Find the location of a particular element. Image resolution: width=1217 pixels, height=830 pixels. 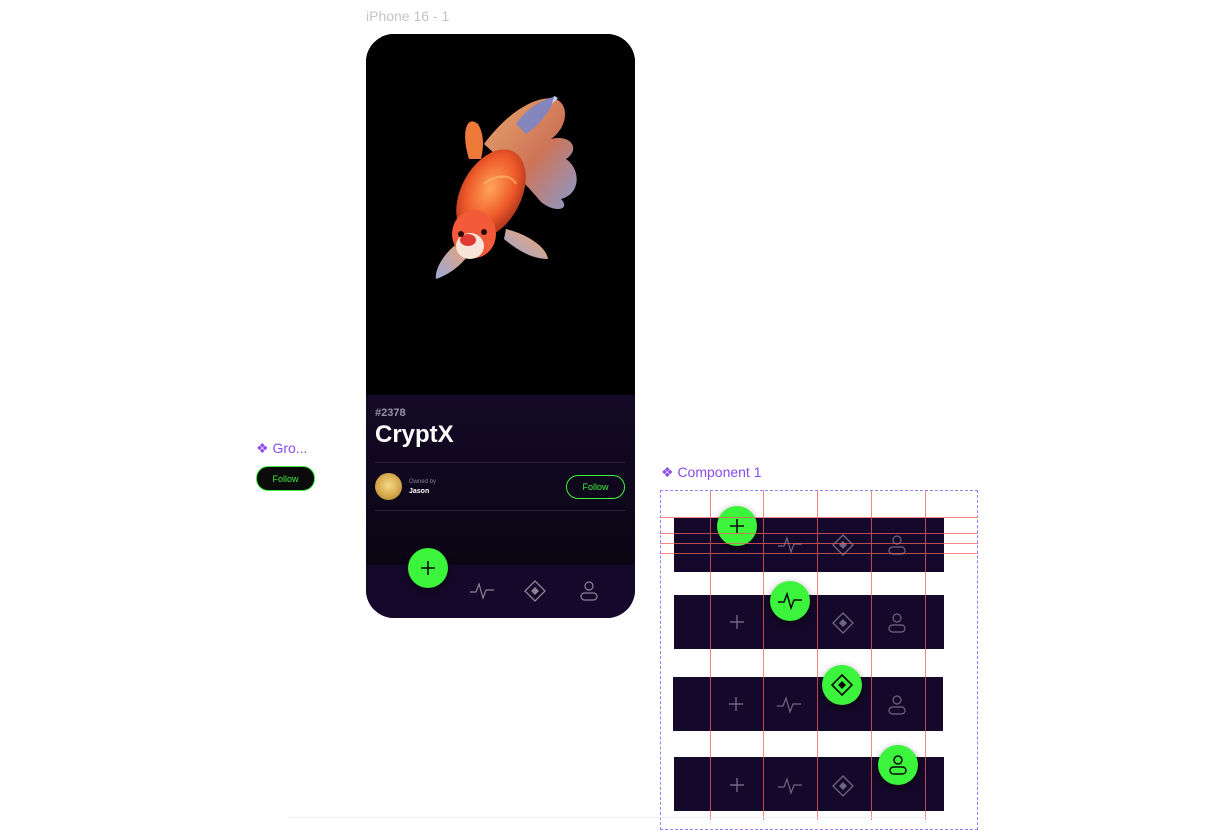

token-card: #2378 CryptX Owned by Jason Follow is located at coordinates (500, 480).